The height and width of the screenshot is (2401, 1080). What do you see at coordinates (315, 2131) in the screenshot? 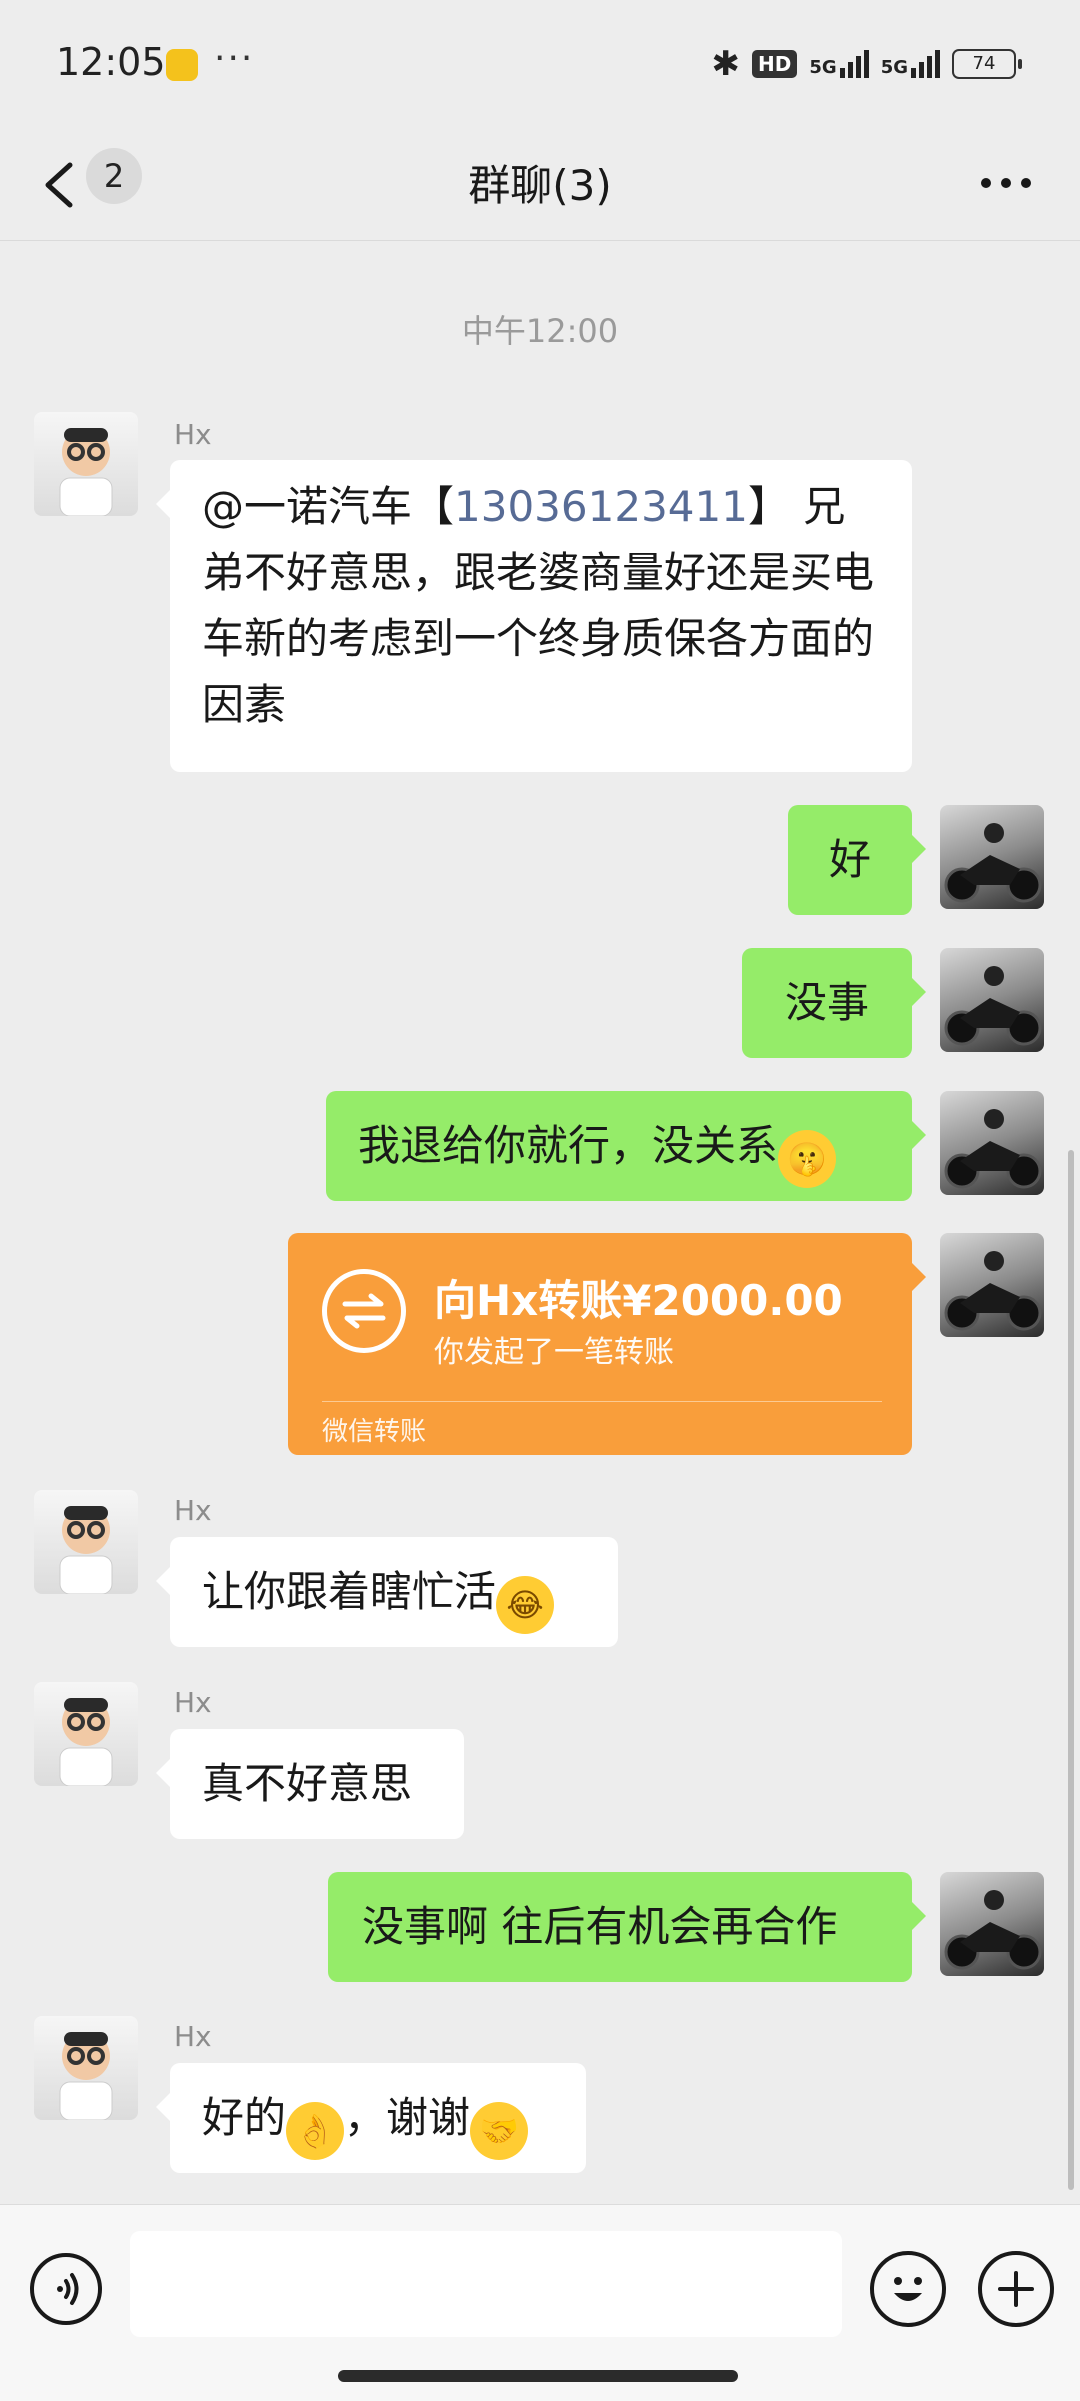
I see `ok-hand-emoji: 👌` at bounding box center [315, 2131].